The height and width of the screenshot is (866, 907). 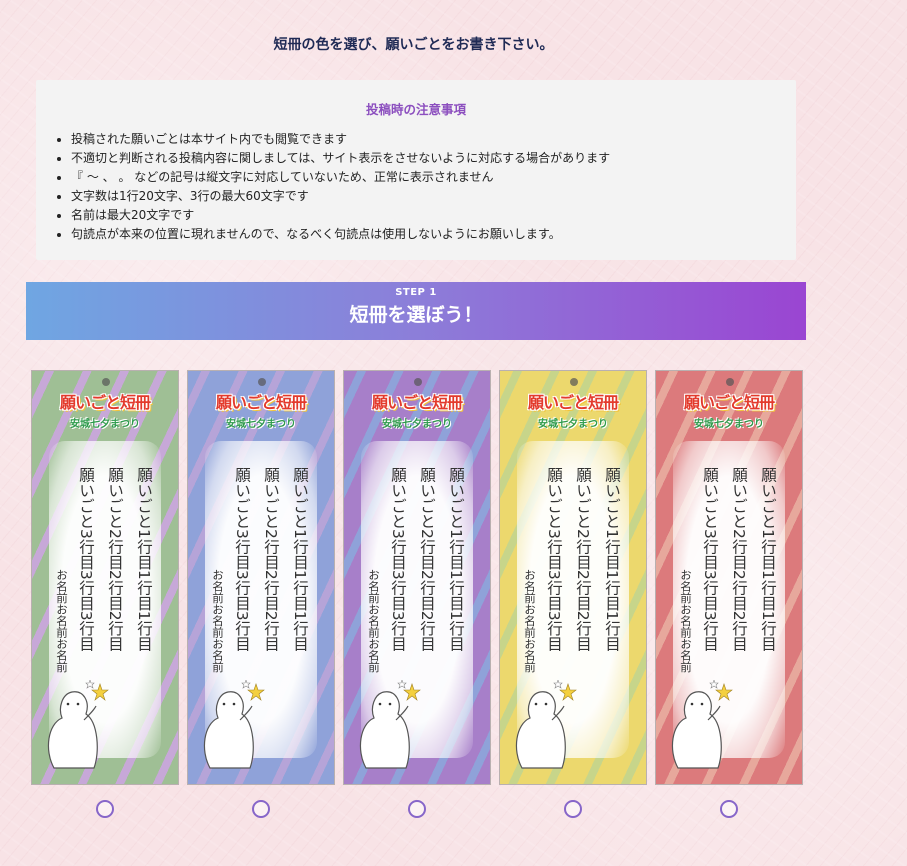 I want to click on step-banner: STEP 1 短冊を選ぼう！, so click(x=416, y=311).